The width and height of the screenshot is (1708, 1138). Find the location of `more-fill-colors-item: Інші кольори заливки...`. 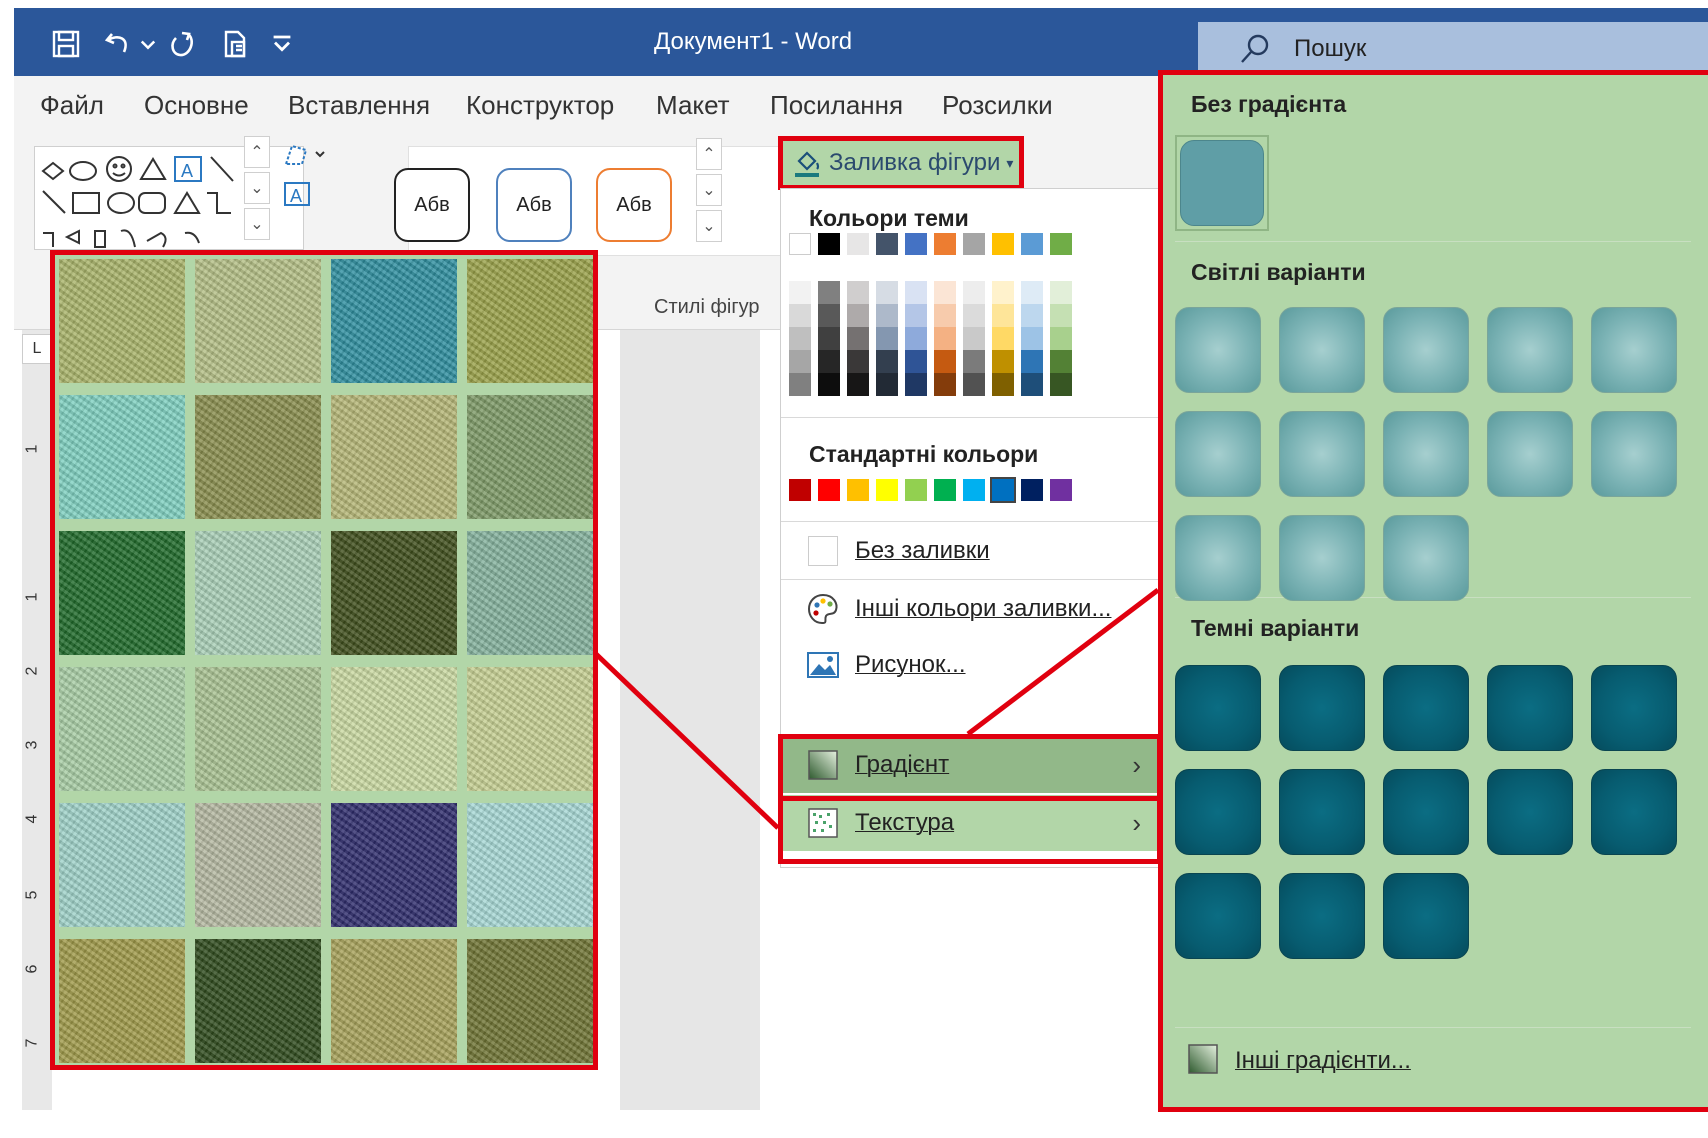

more-fill-colors-item: Інші кольори заливки... is located at coordinates (970, 609).